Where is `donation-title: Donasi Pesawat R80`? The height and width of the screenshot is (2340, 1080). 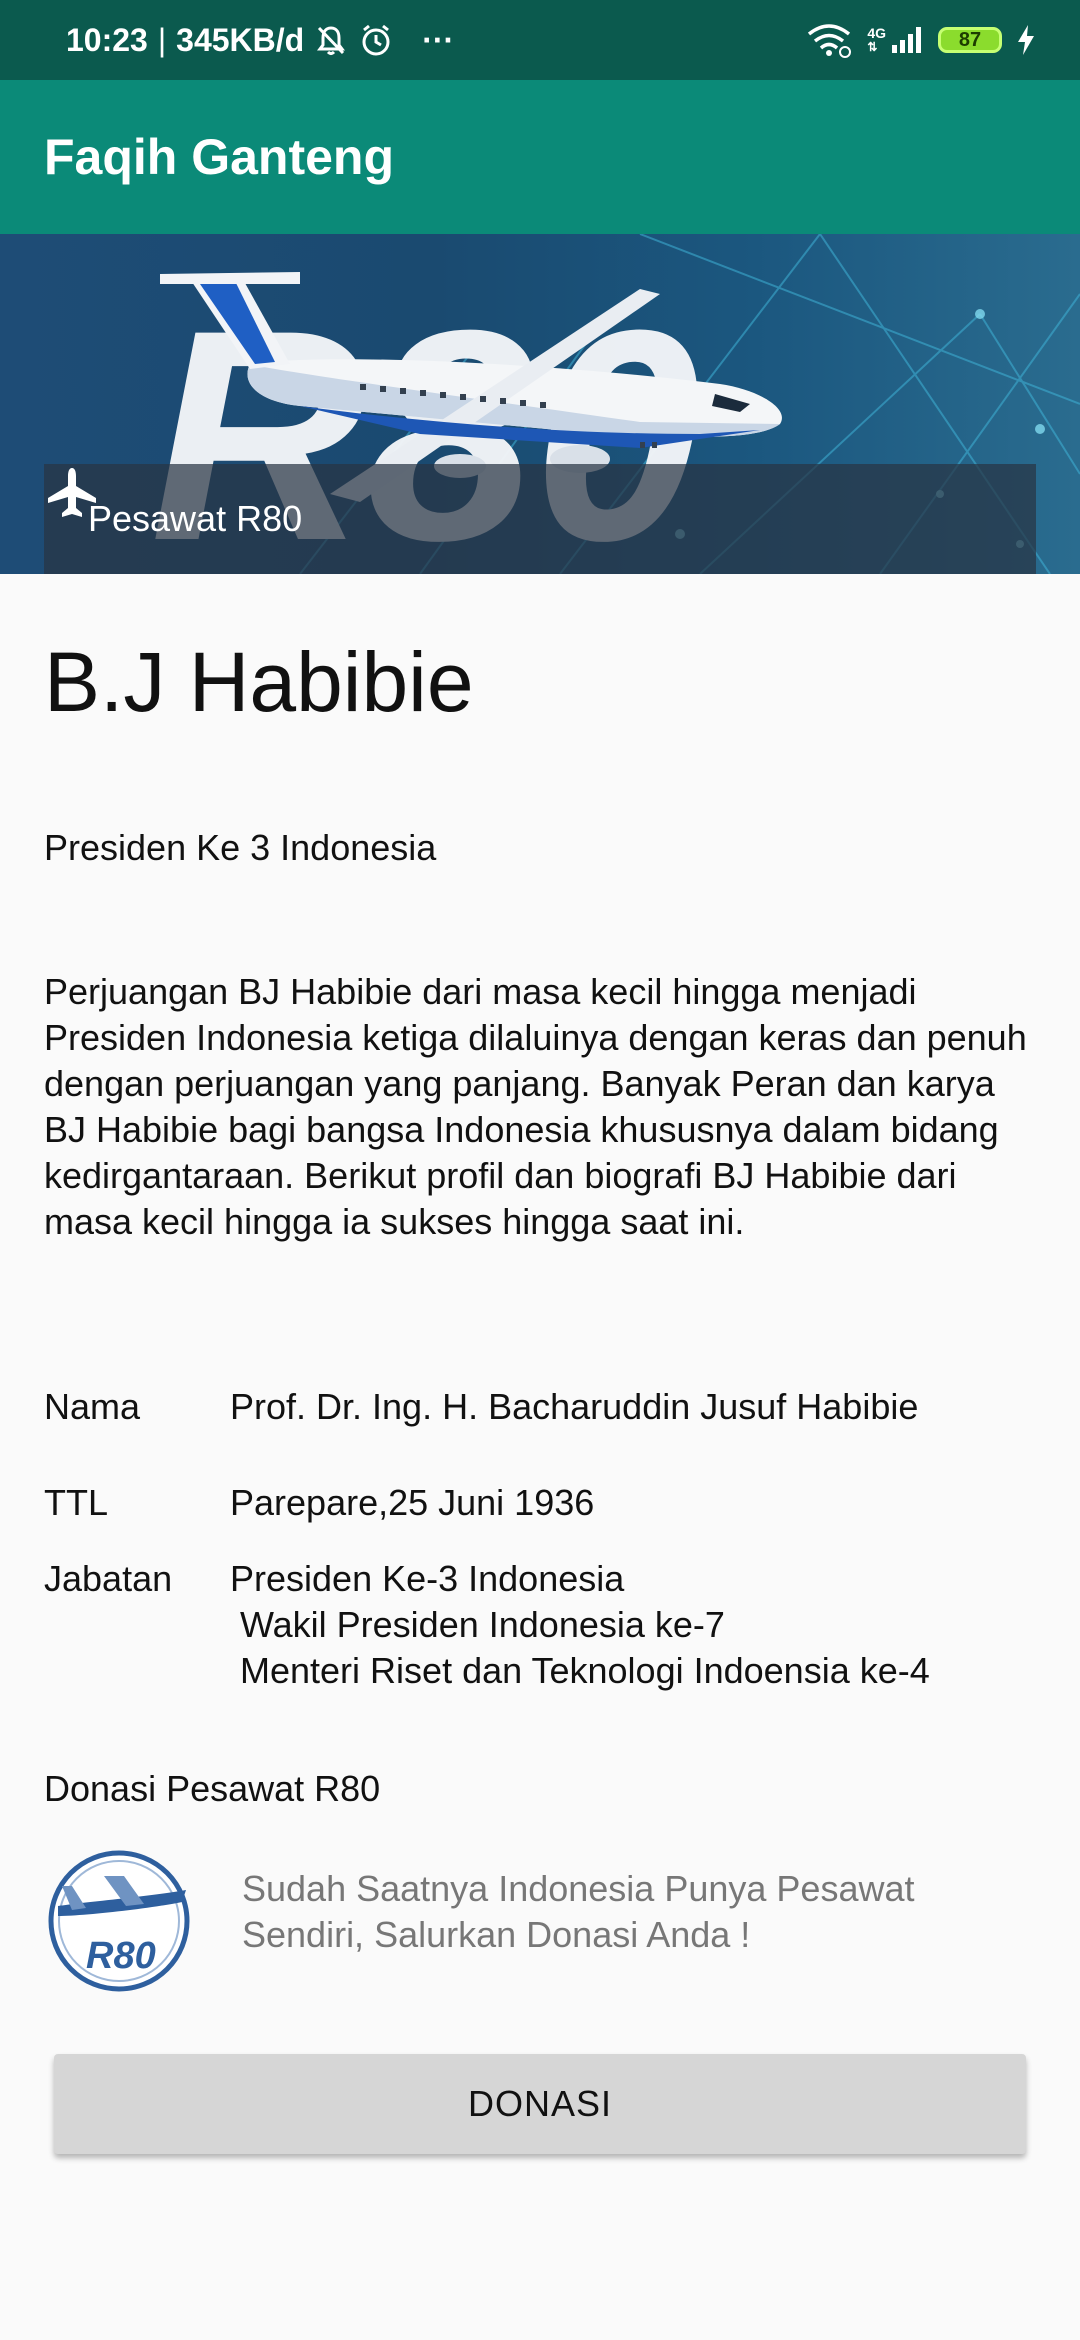
donation-title: Donasi Pesawat R80 is located at coordinates (212, 1788).